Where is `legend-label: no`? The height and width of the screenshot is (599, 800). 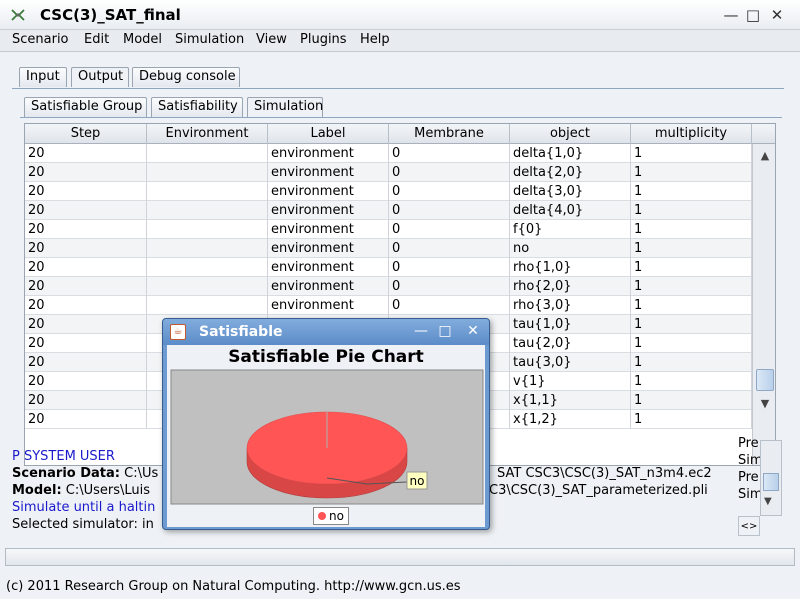
legend-label: no is located at coordinates (336, 516).